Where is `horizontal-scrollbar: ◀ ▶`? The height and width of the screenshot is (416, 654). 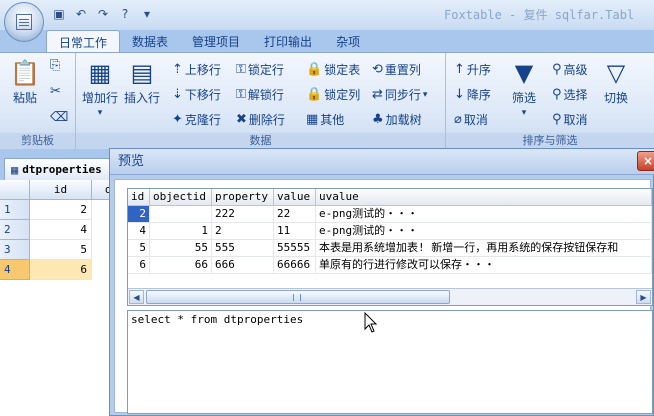
horizontal-scrollbar: ◀ ▶ is located at coordinates (390, 296).